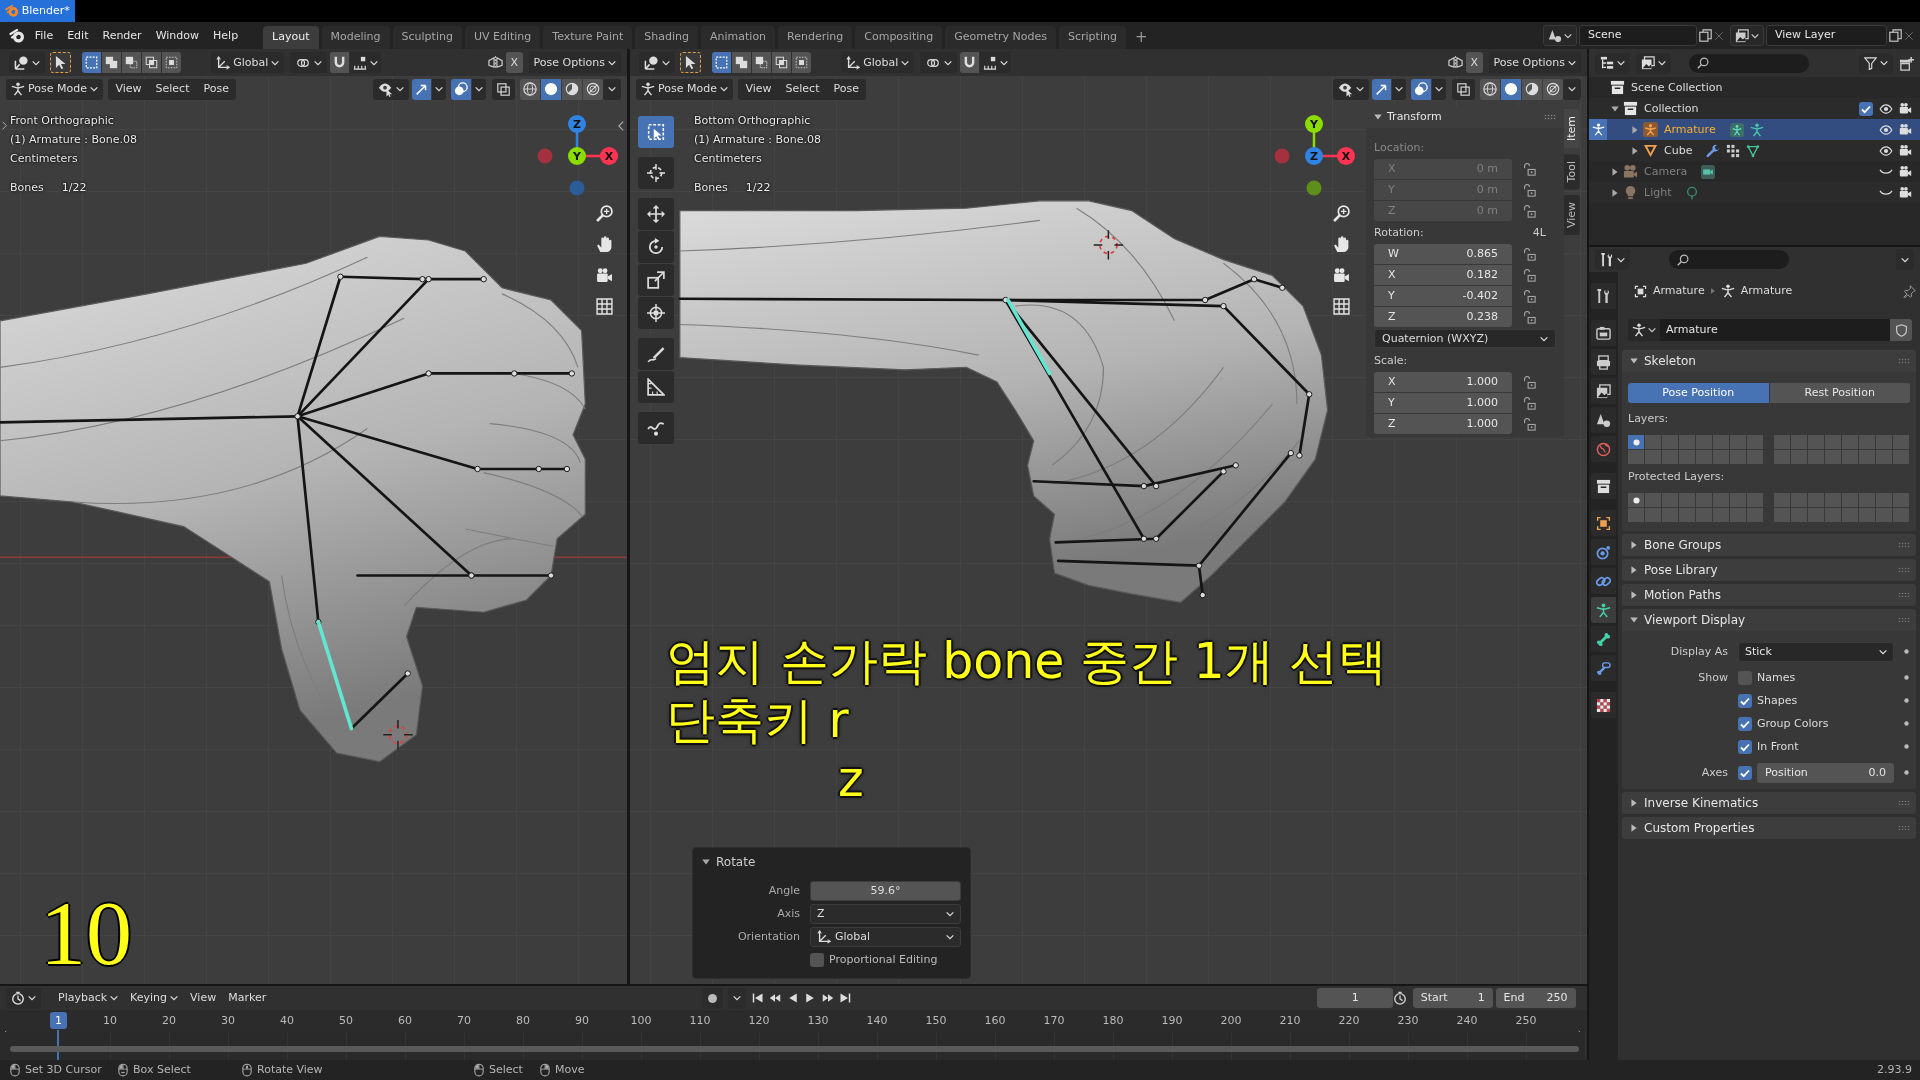 This screenshot has width=1920, height=1080. I want to click on shading-dropdown, so click(612, 89).